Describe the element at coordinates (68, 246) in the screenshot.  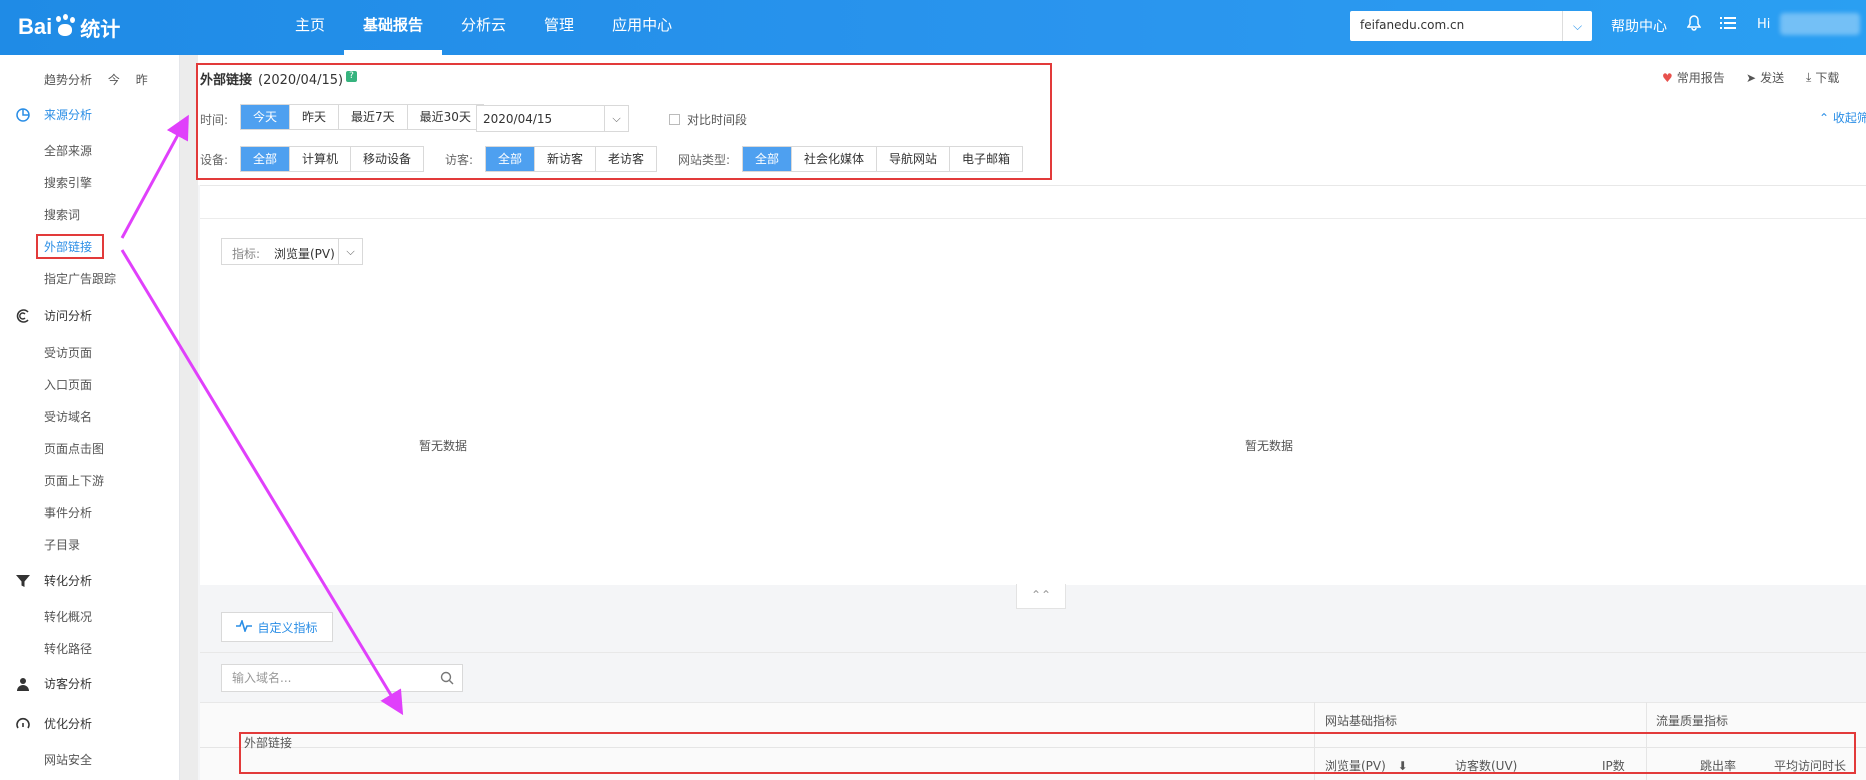
I see `sidebar-item-external-links: 外部链接` at that location.